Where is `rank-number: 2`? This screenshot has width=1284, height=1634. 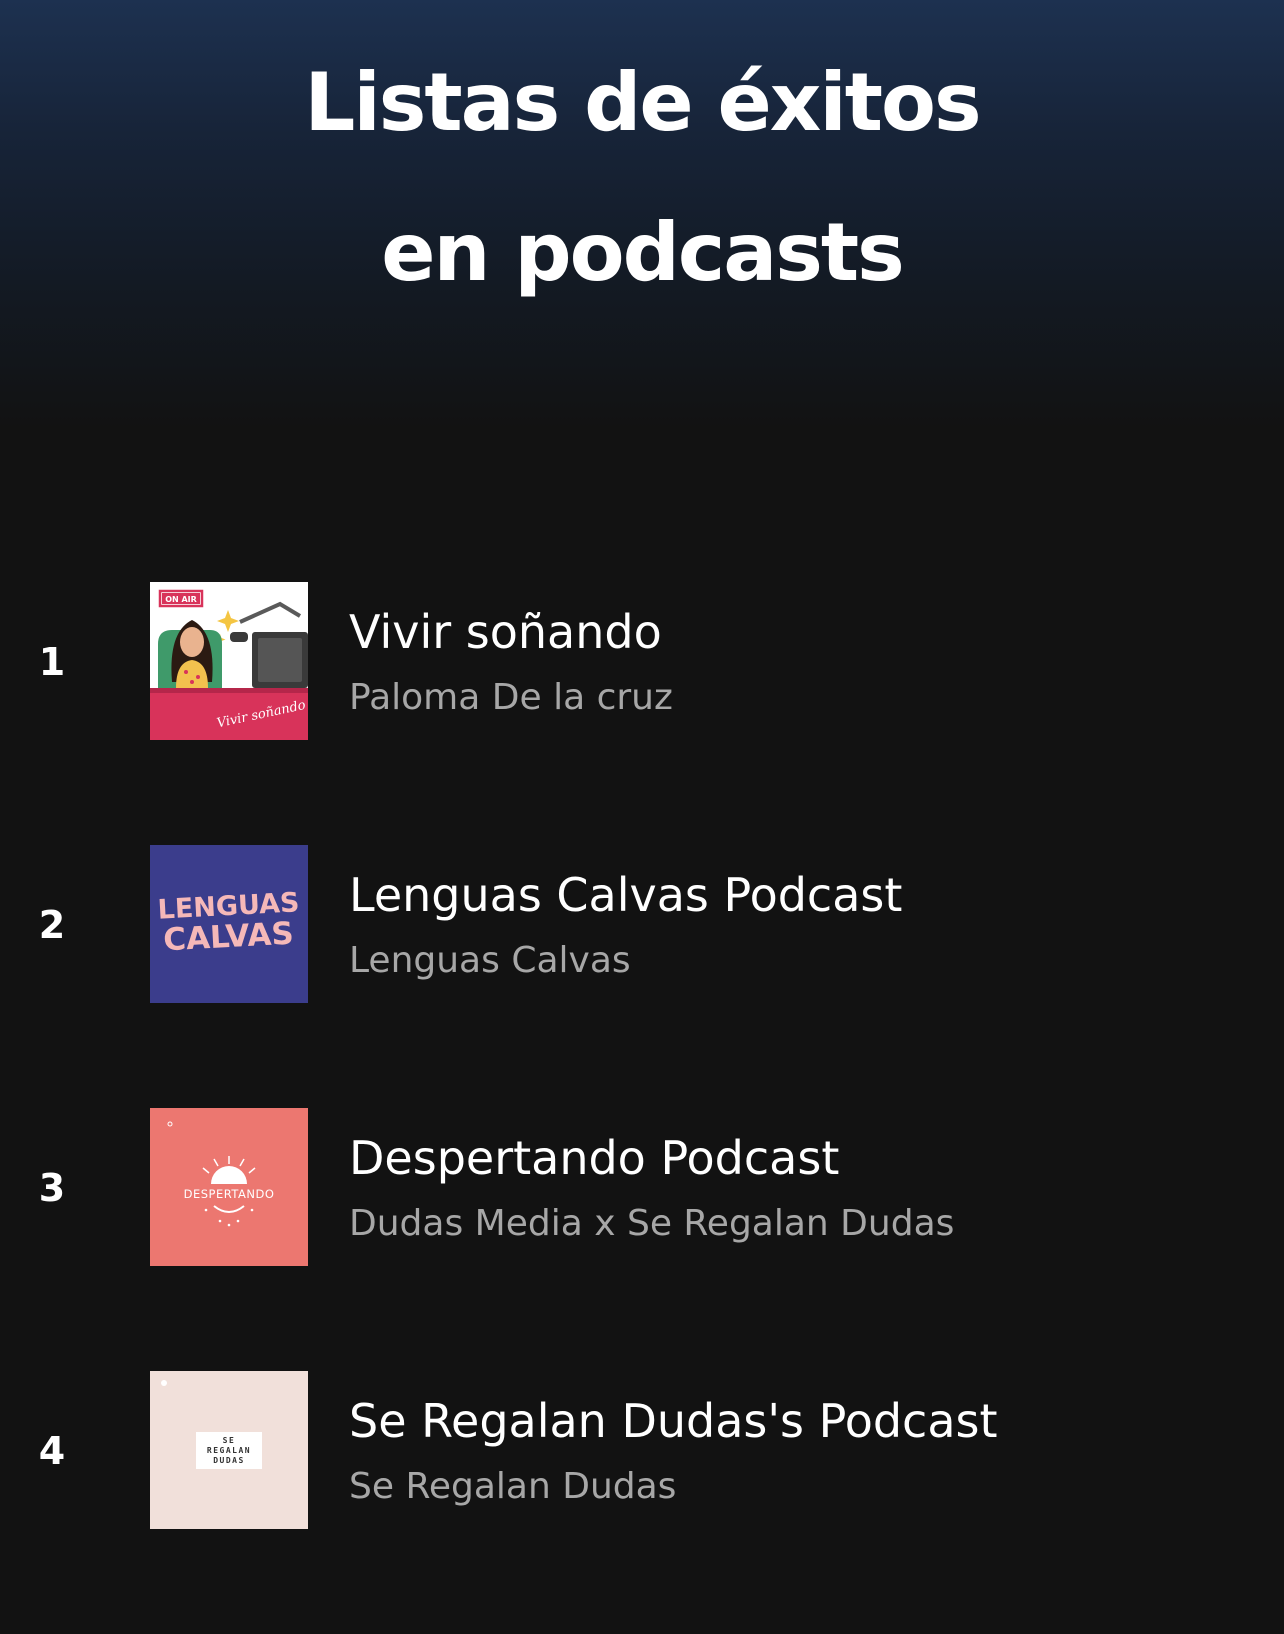 rank-number: 2 is located at coordinates (52, 925).